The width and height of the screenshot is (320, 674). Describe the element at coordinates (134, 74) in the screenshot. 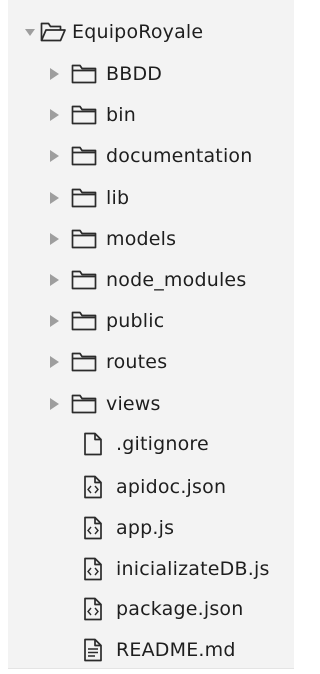

I see `tree-item-label: BBDD` at that location.